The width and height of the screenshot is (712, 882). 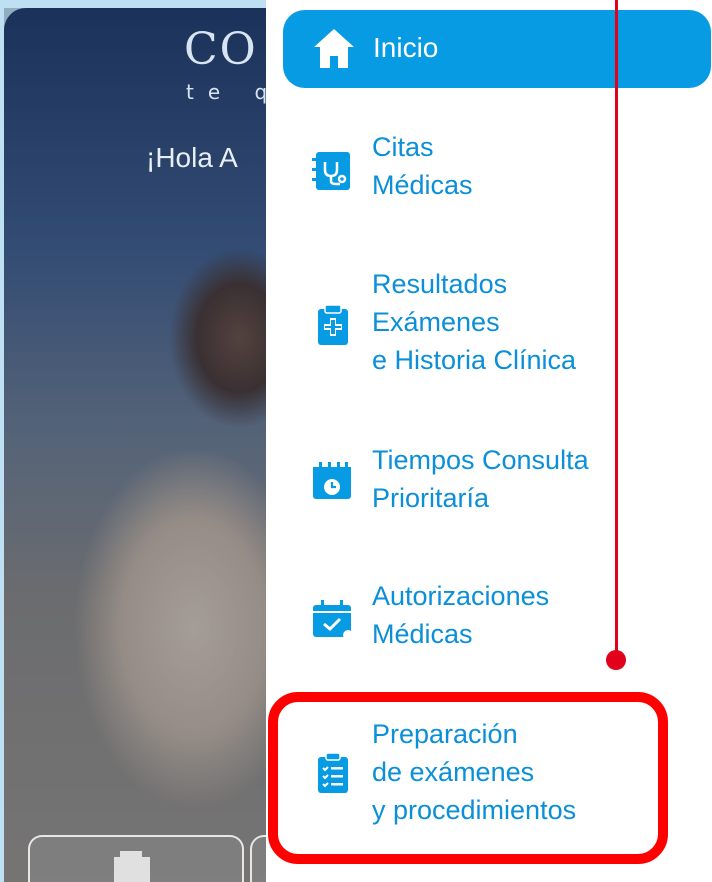 What do you see at coordinates (334, 48) in the screenshot?
I see `home-icon` at bounding box center [334, 48].